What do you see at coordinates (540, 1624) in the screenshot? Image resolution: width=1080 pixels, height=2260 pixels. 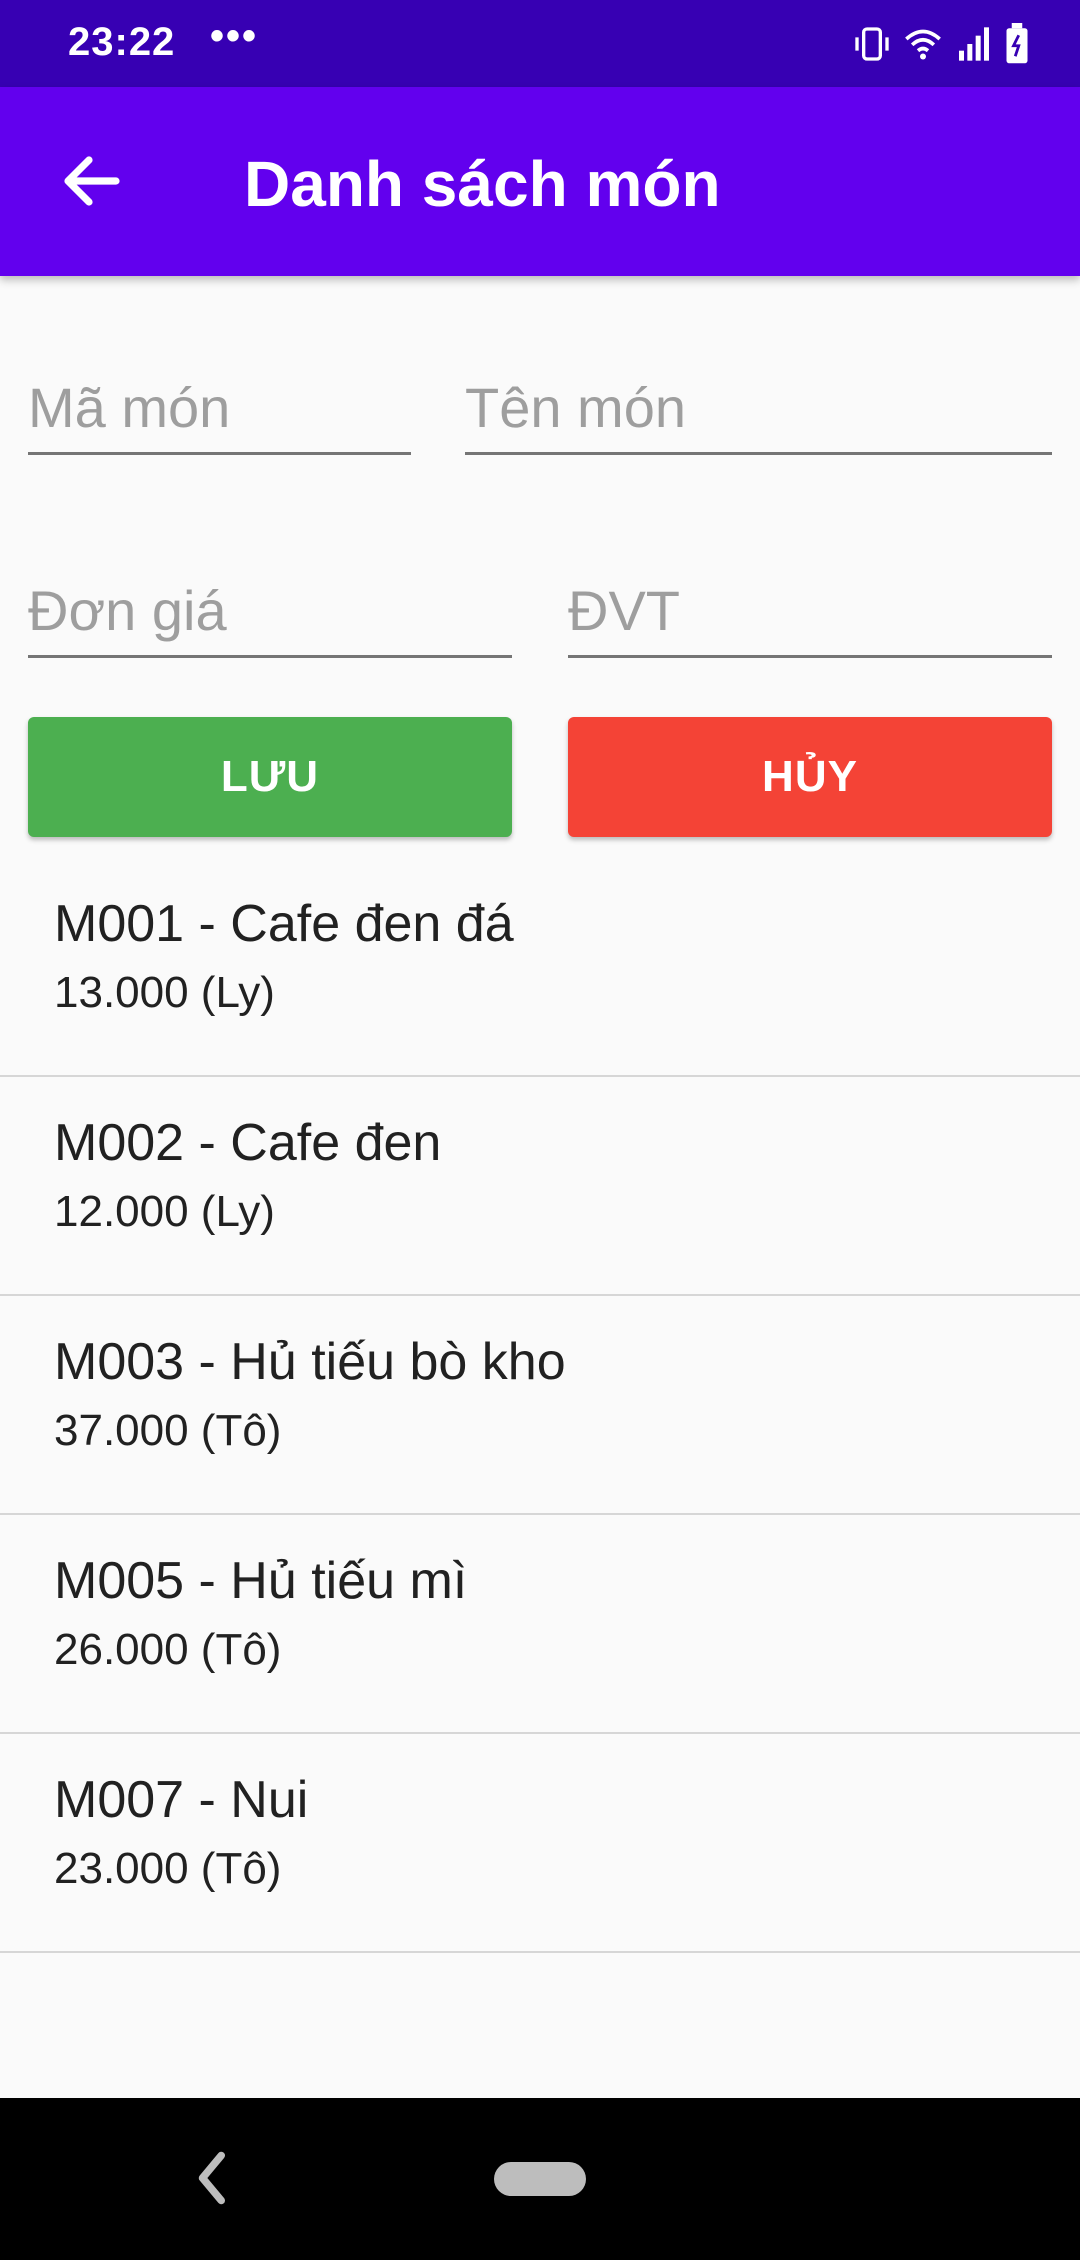 I see `list-item: M005 - Hủ tiếu mì 26.000 (Tô)` at bounding box center [540, 1624].